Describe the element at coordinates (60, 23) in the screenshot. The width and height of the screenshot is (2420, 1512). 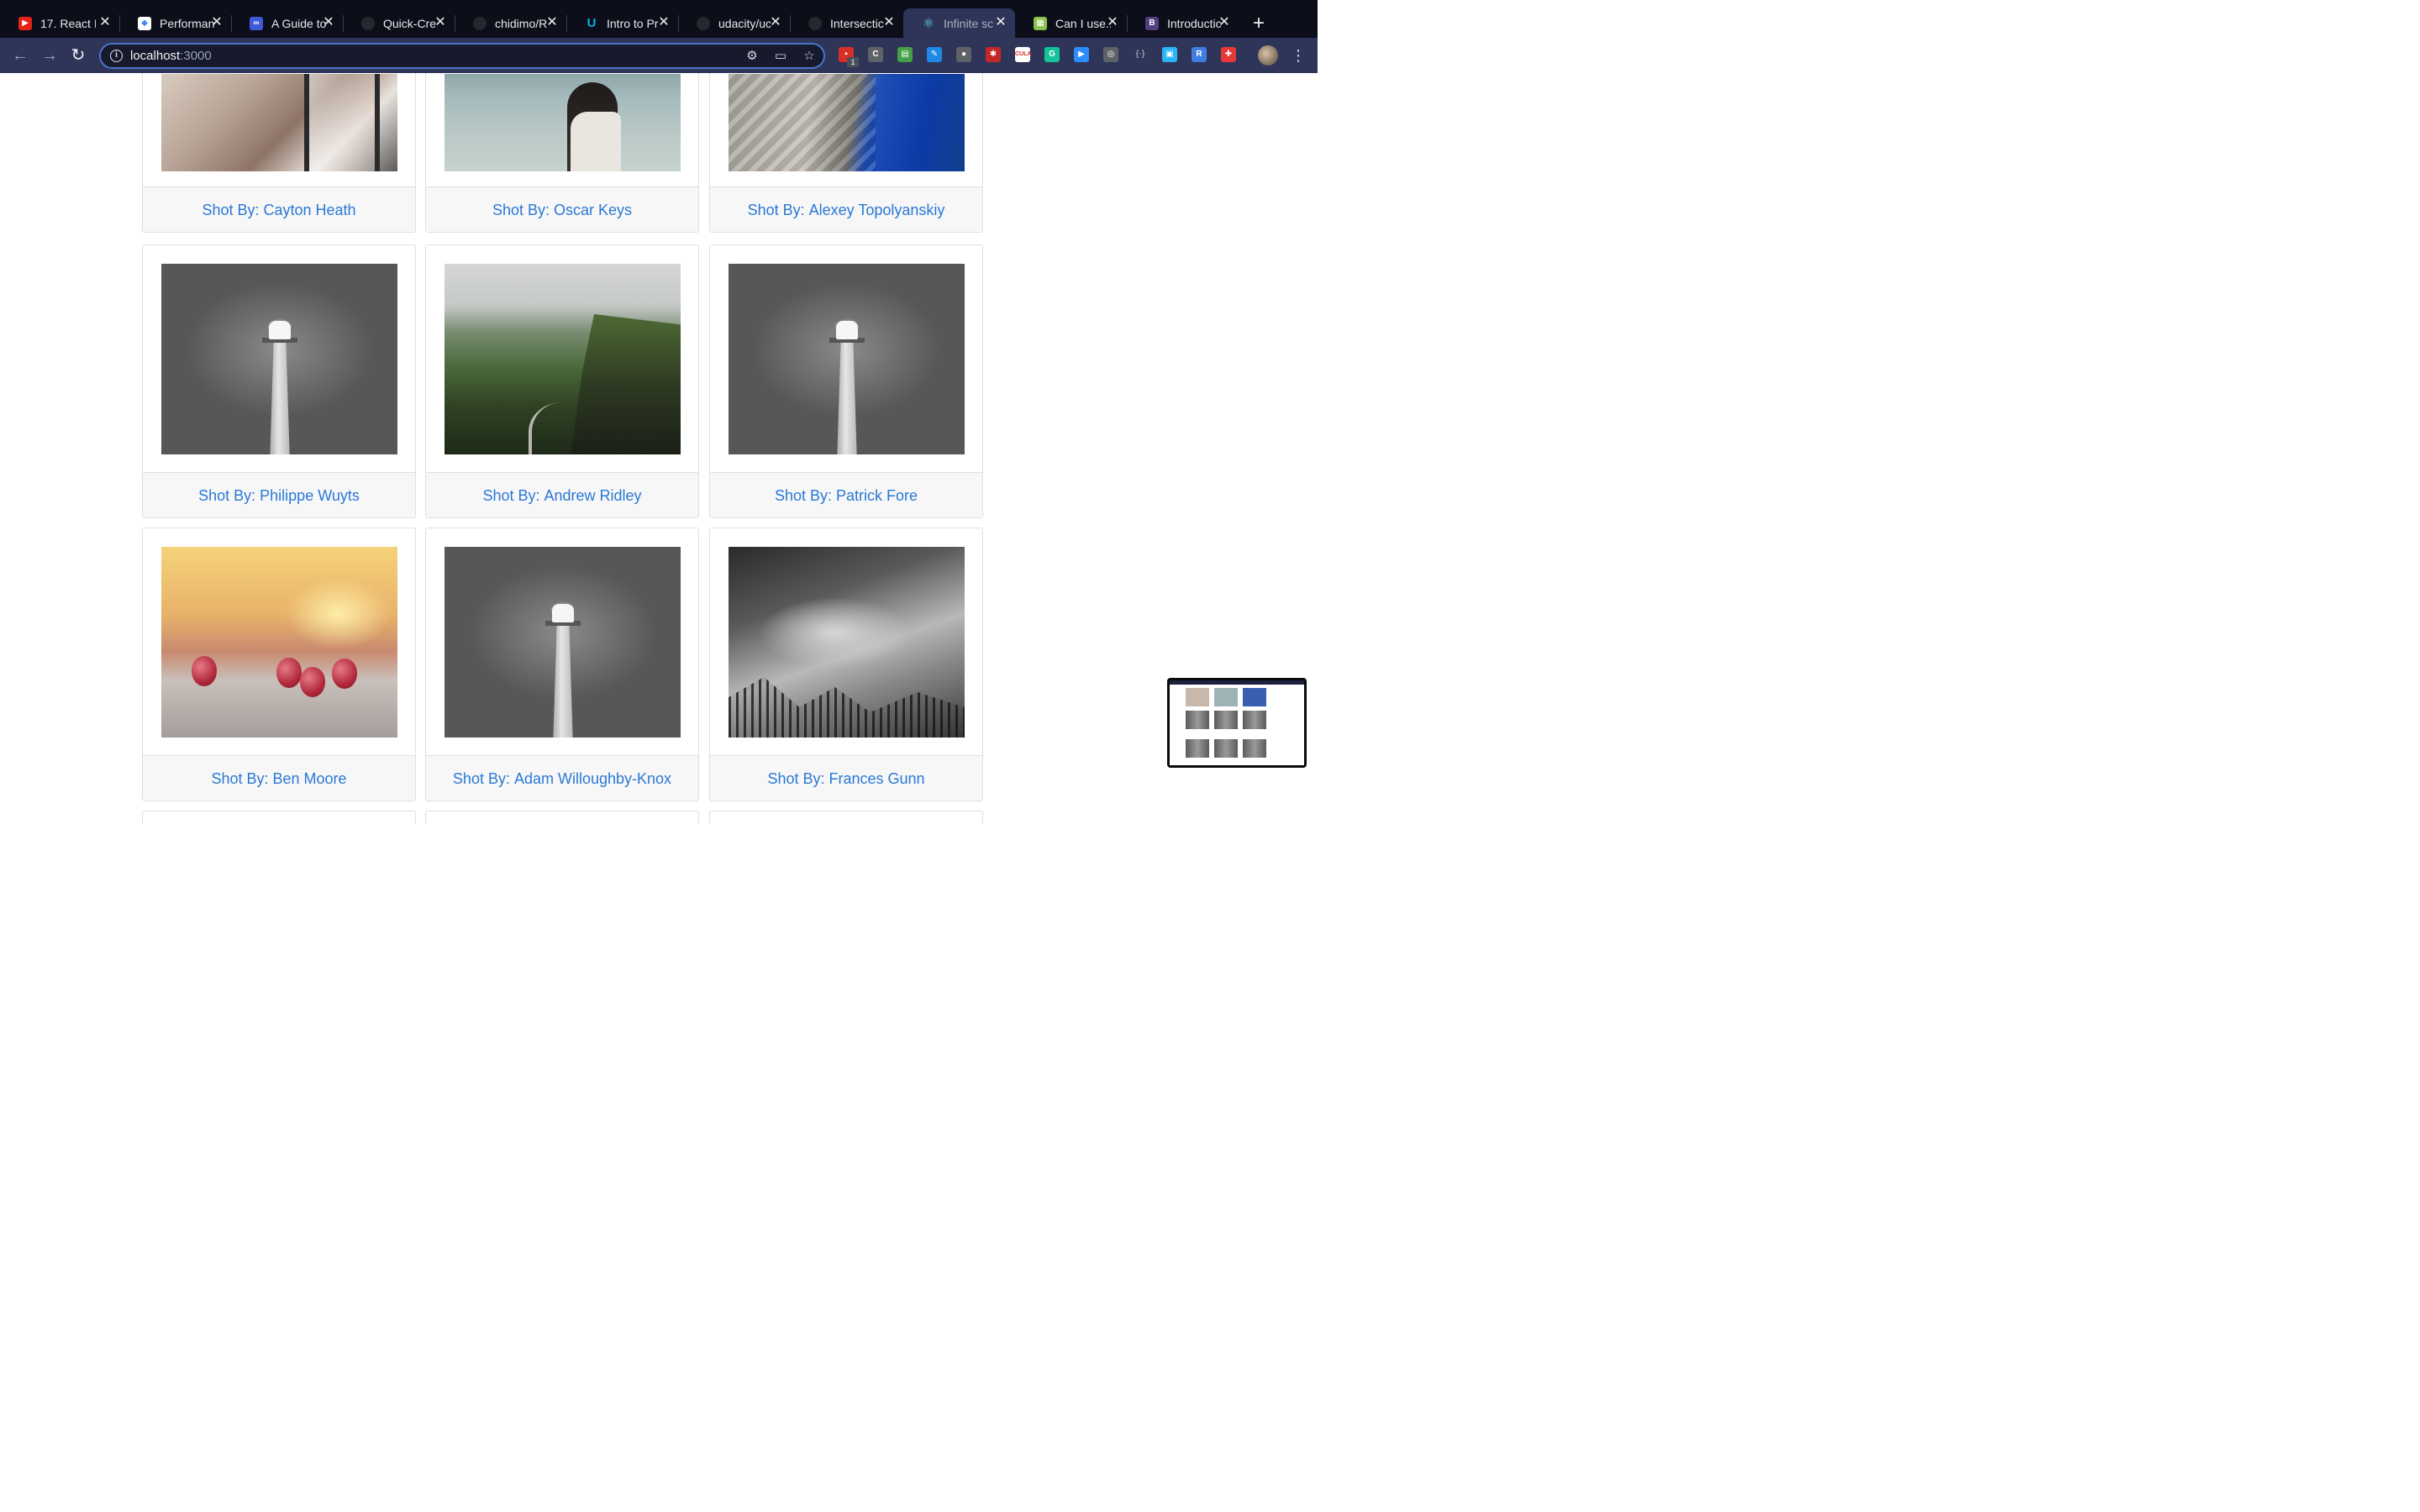
I see `tab-react-video: ▶ 17. React I ✕` at that location.